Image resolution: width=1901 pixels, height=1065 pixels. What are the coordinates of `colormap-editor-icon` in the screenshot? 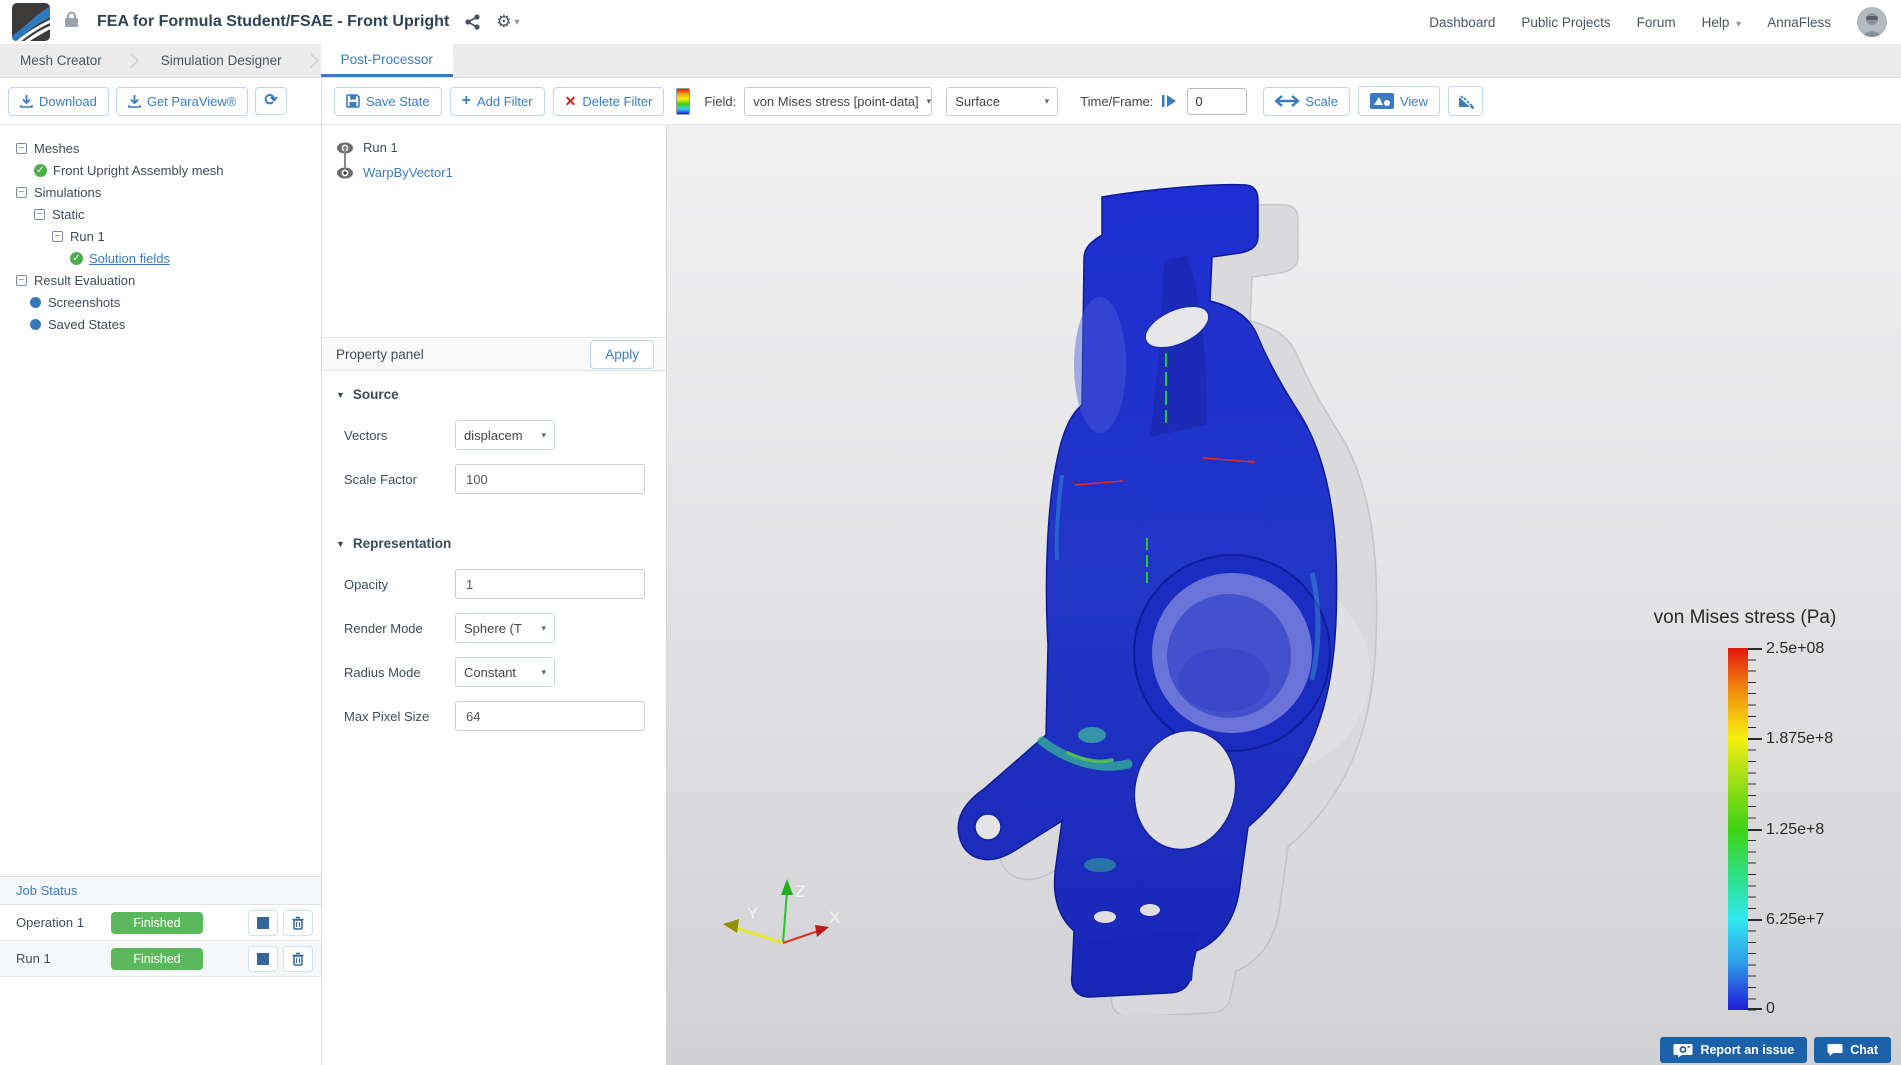 It's located at (683, 101).